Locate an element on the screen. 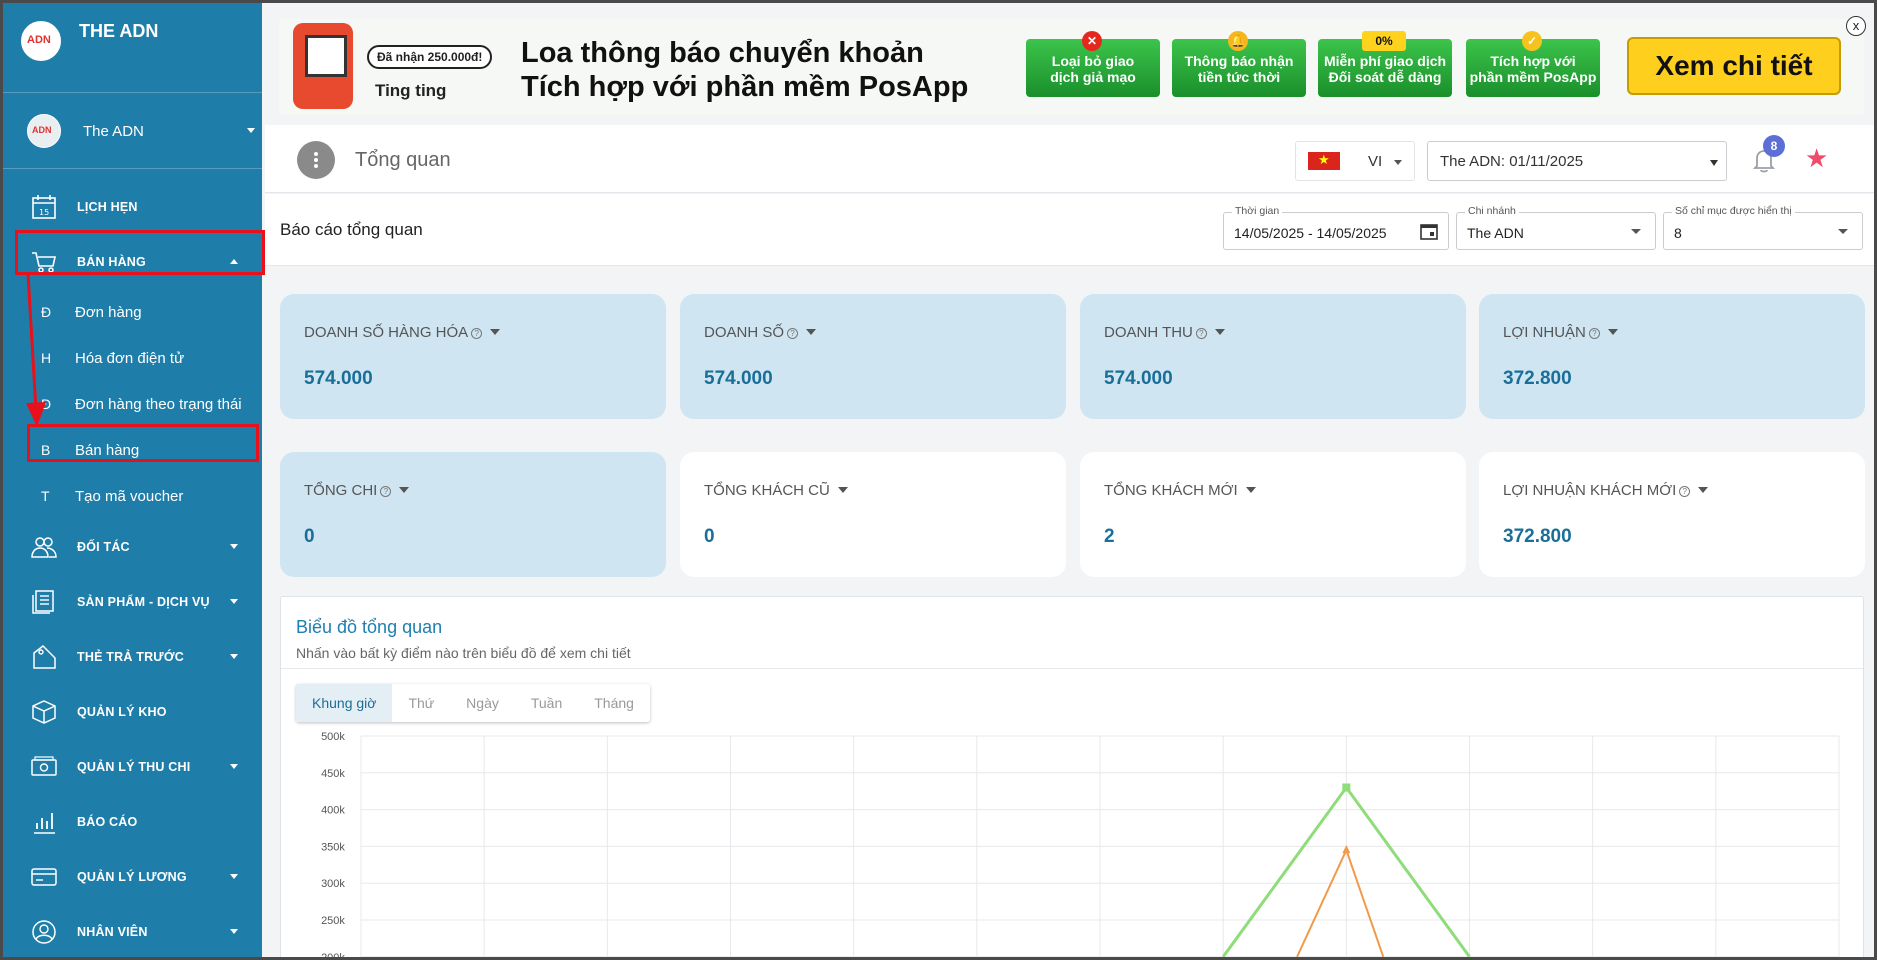 The height and width of the screenshot is (960, 1877). sidebar-item-label: THẺ TRẢ TRƯỚC is located at coordinates (130, 656).